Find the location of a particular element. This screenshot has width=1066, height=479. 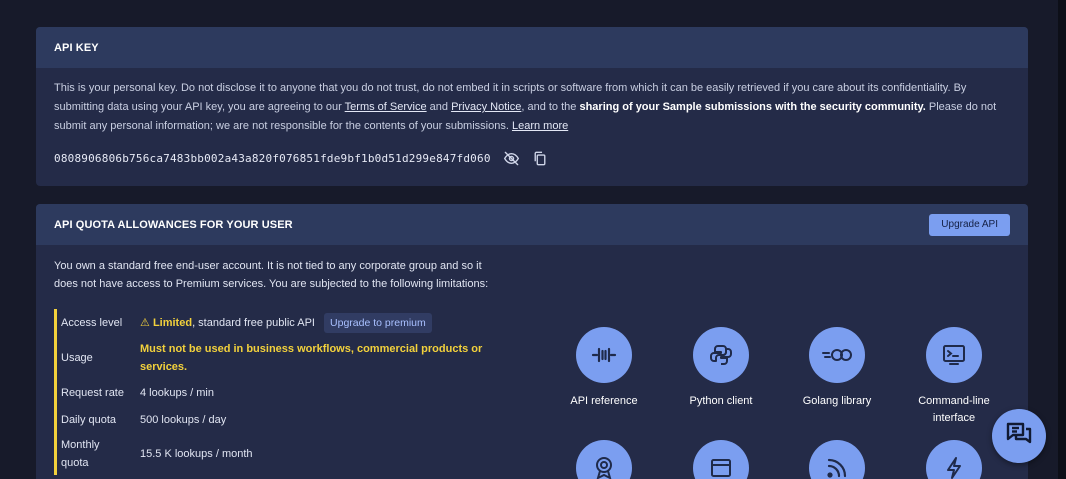

limit-row-daily-quota: Daily quota 500 lookups / day is located at coordinates (292, 419).